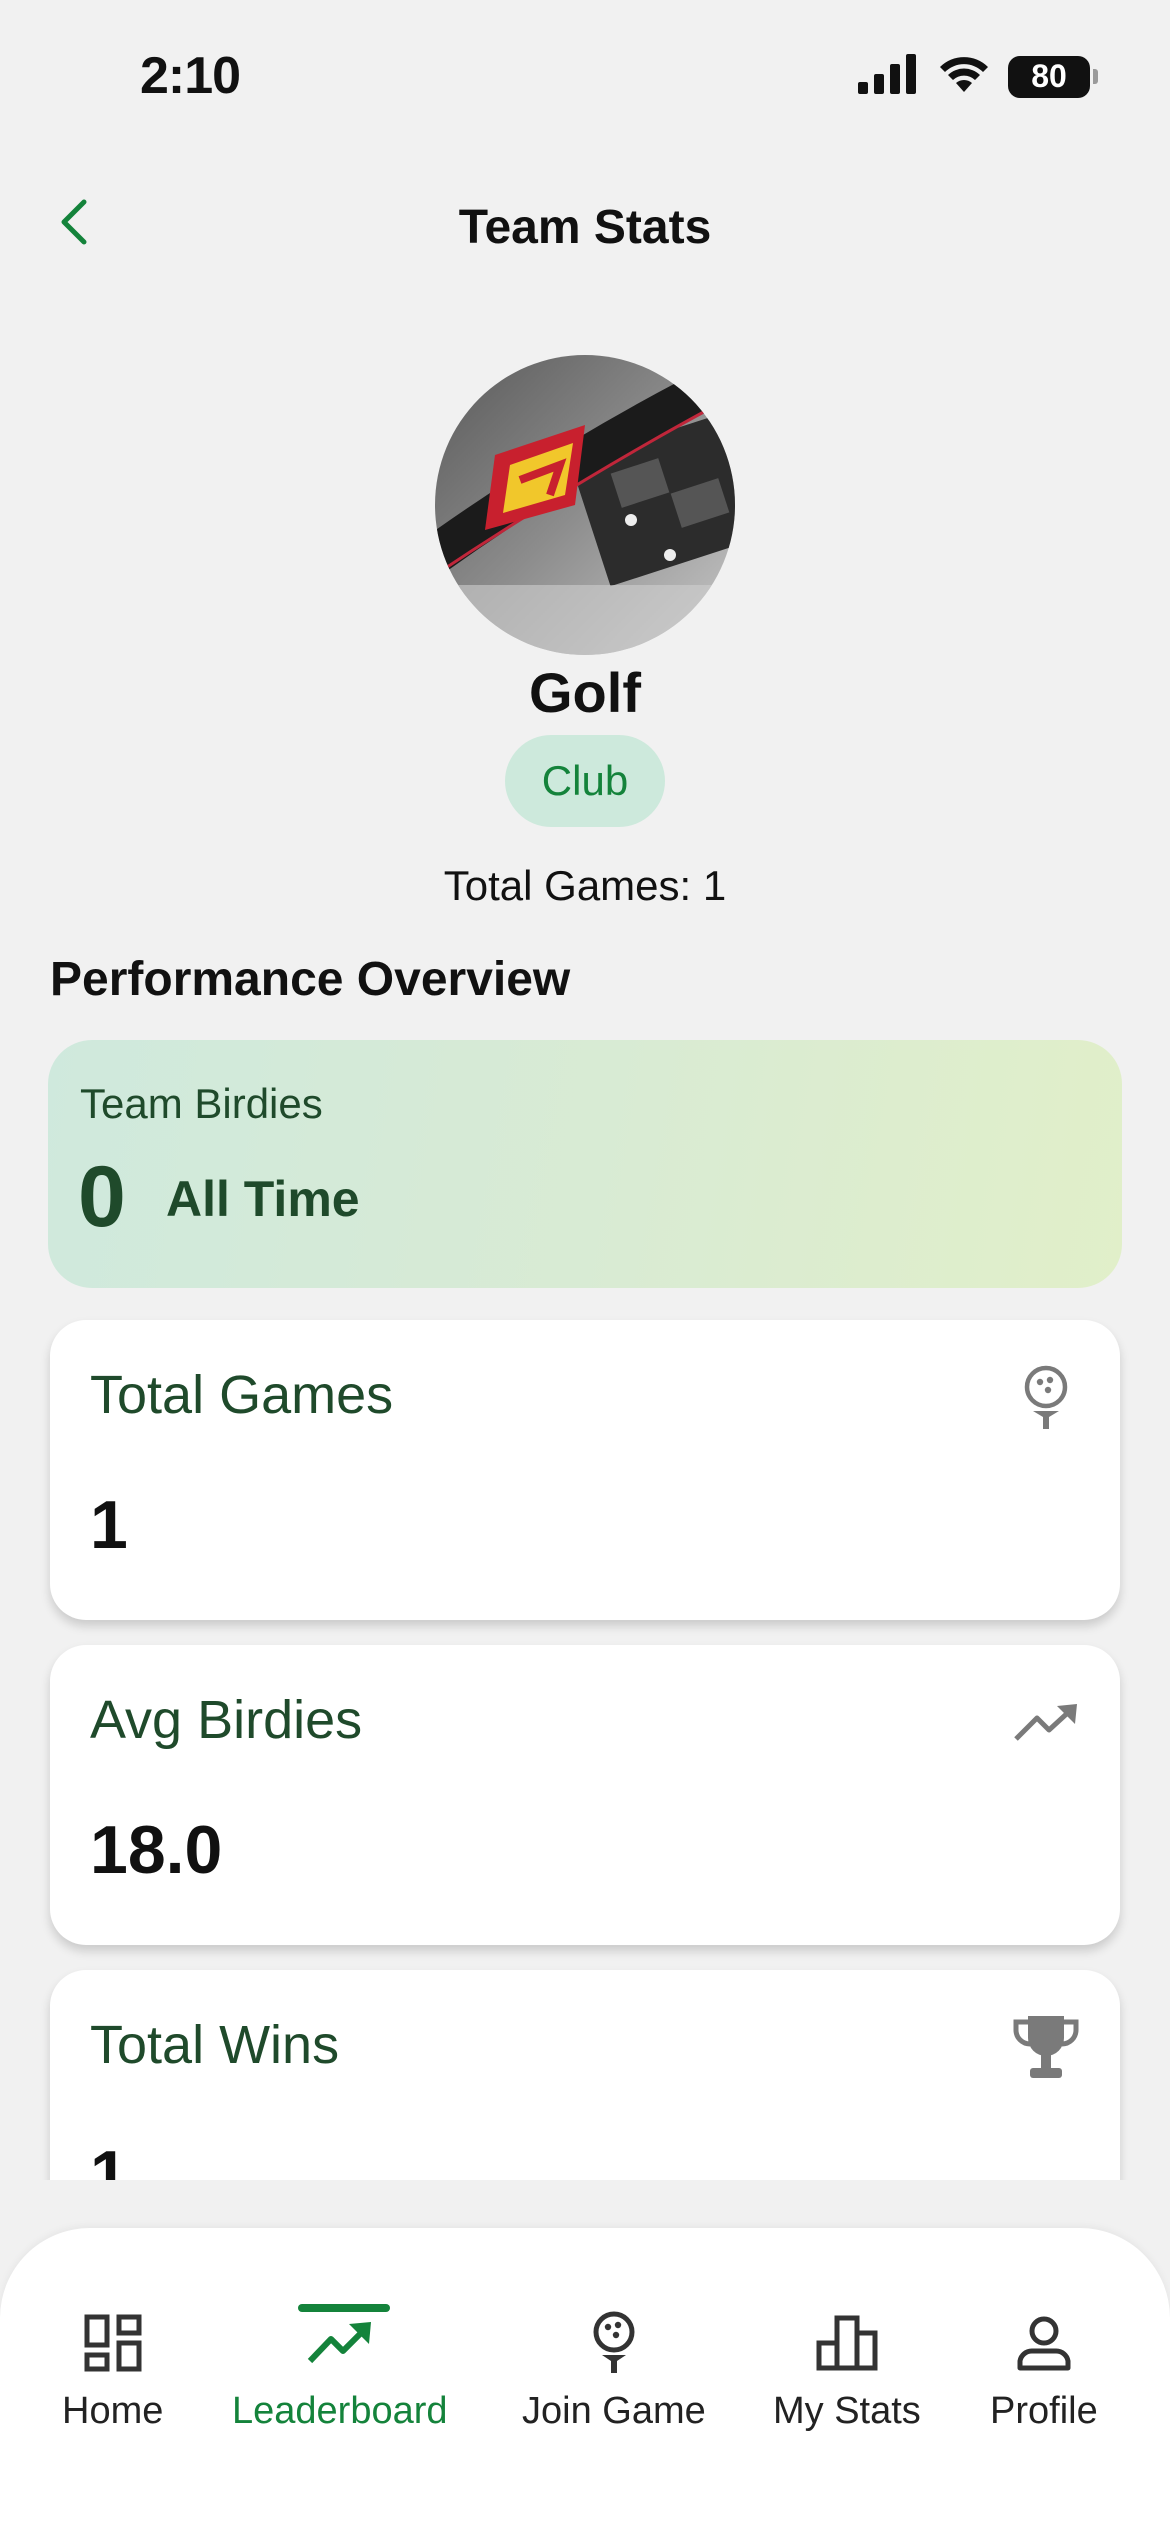 The height and width of the screenshot is (2532, 1170). I want to click on team-type-badge: Club, so click(585, 781).